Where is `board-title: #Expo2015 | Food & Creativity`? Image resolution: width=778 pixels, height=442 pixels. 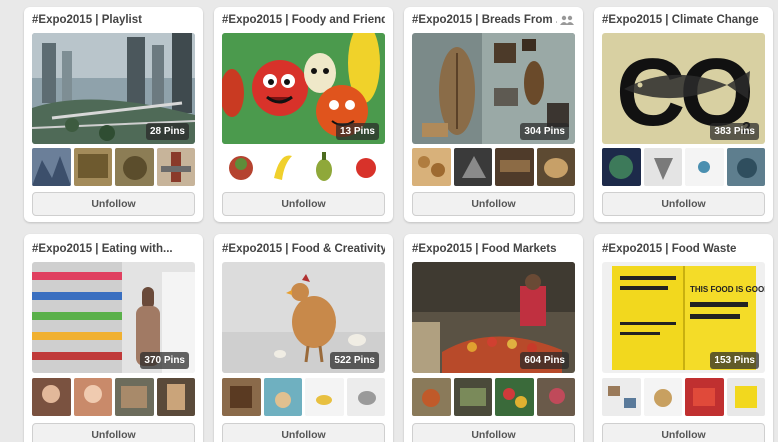 board-title: #Expo2015 | Food & Creativity is located at coordinates (303, 249).